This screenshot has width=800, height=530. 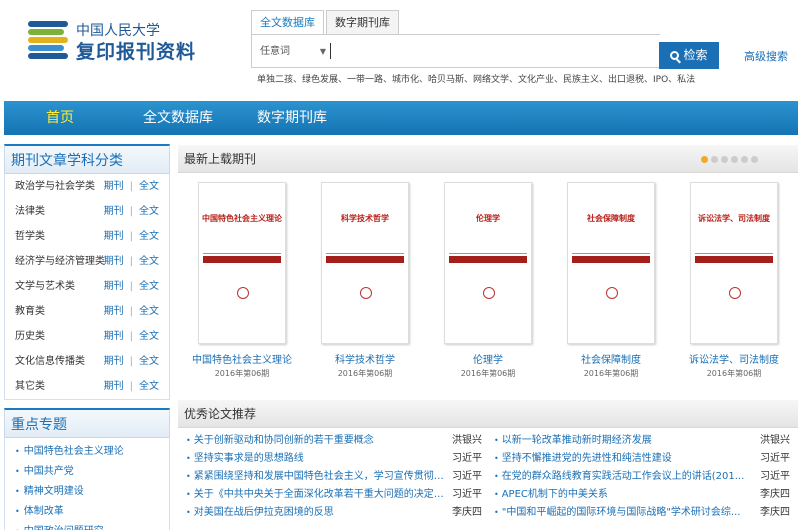 What do you see at coordinates (455, 51) in the screenshot?
I see `search-input: 任意词 ▼` at bounding box center [455, 51].